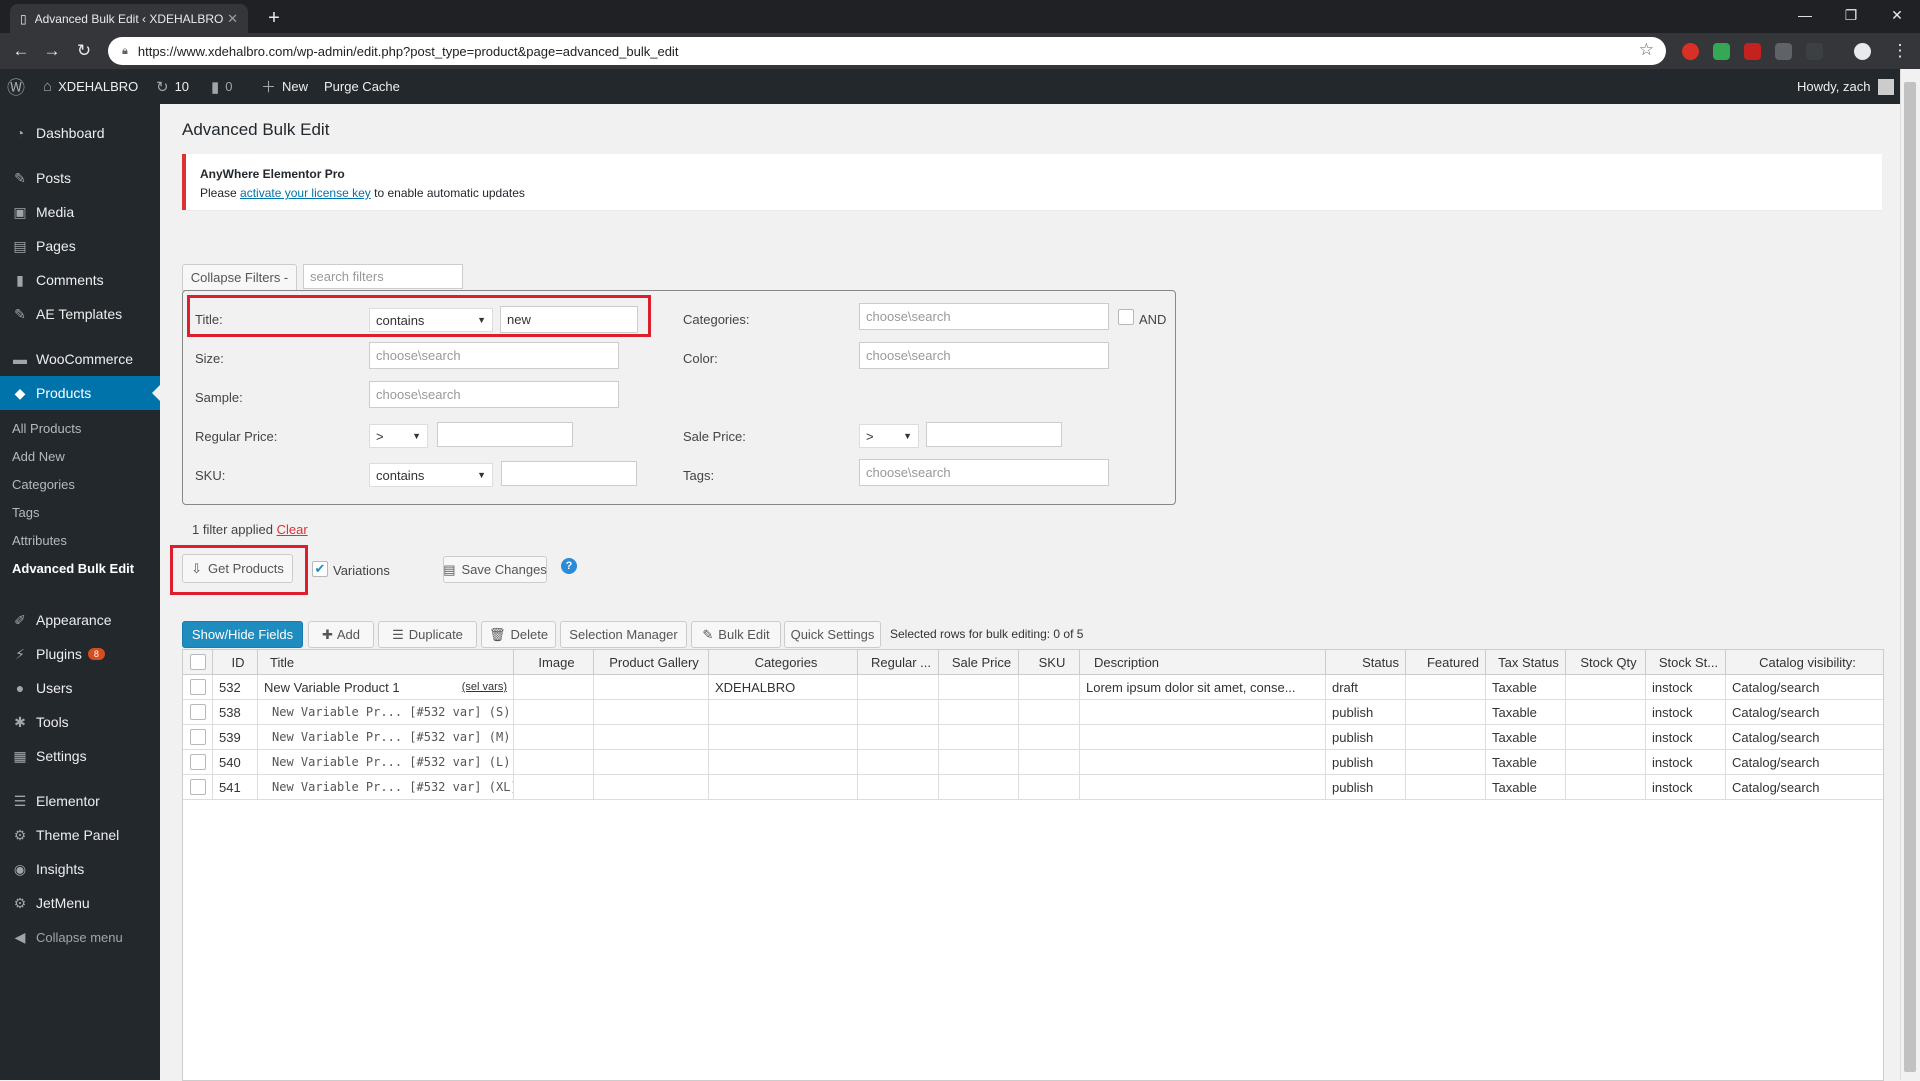 The height and width of the screenshot is (1081, 1920). I want to click on comments-link: ▮ 0, so click(222, 86).